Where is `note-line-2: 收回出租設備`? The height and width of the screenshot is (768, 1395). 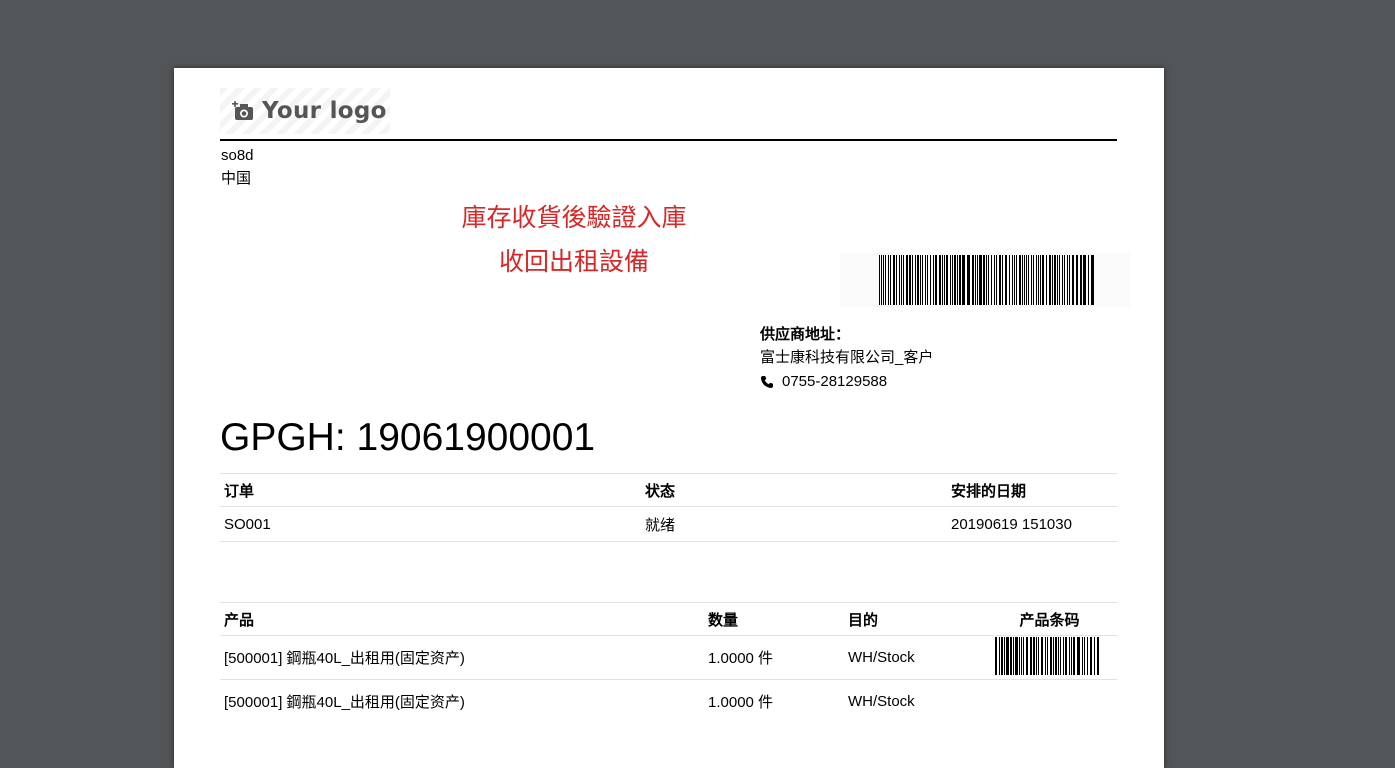 note-line-2: 收回出租設備 is located at coordinates (573, 261).